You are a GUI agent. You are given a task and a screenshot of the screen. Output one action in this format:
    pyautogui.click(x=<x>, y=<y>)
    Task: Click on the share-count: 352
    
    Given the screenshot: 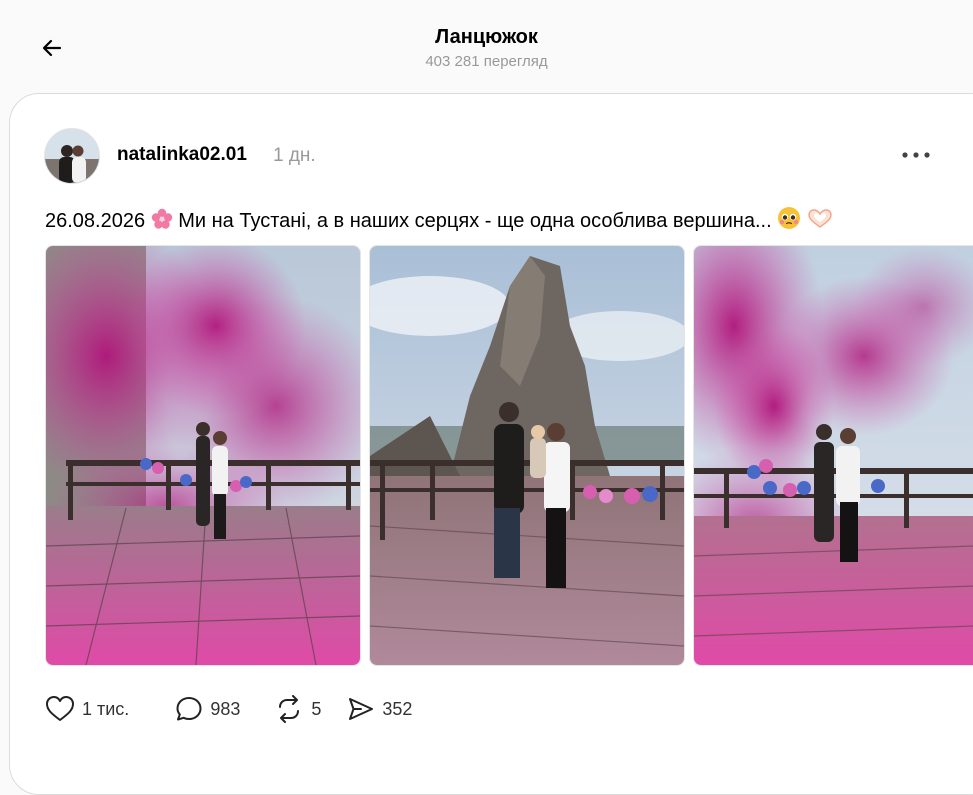 What is the action you would take?
    pyautogui.click(x=397, y=708)
    